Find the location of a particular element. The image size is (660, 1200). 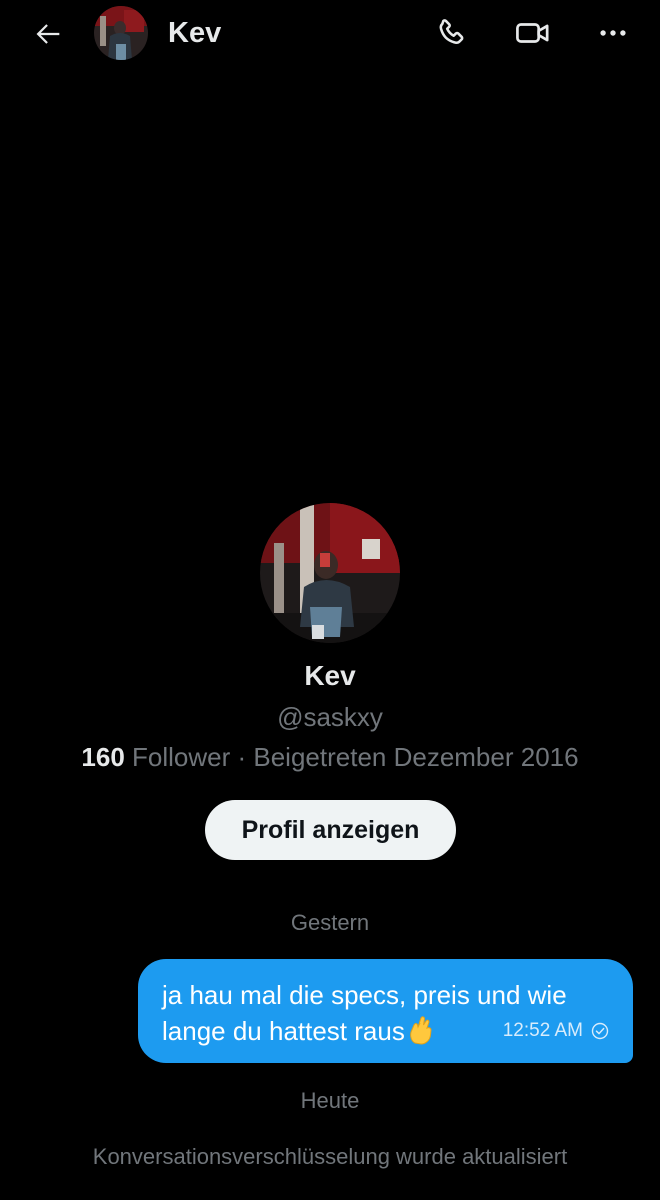

profile-name: Kev is located at coordinates (330, 675).